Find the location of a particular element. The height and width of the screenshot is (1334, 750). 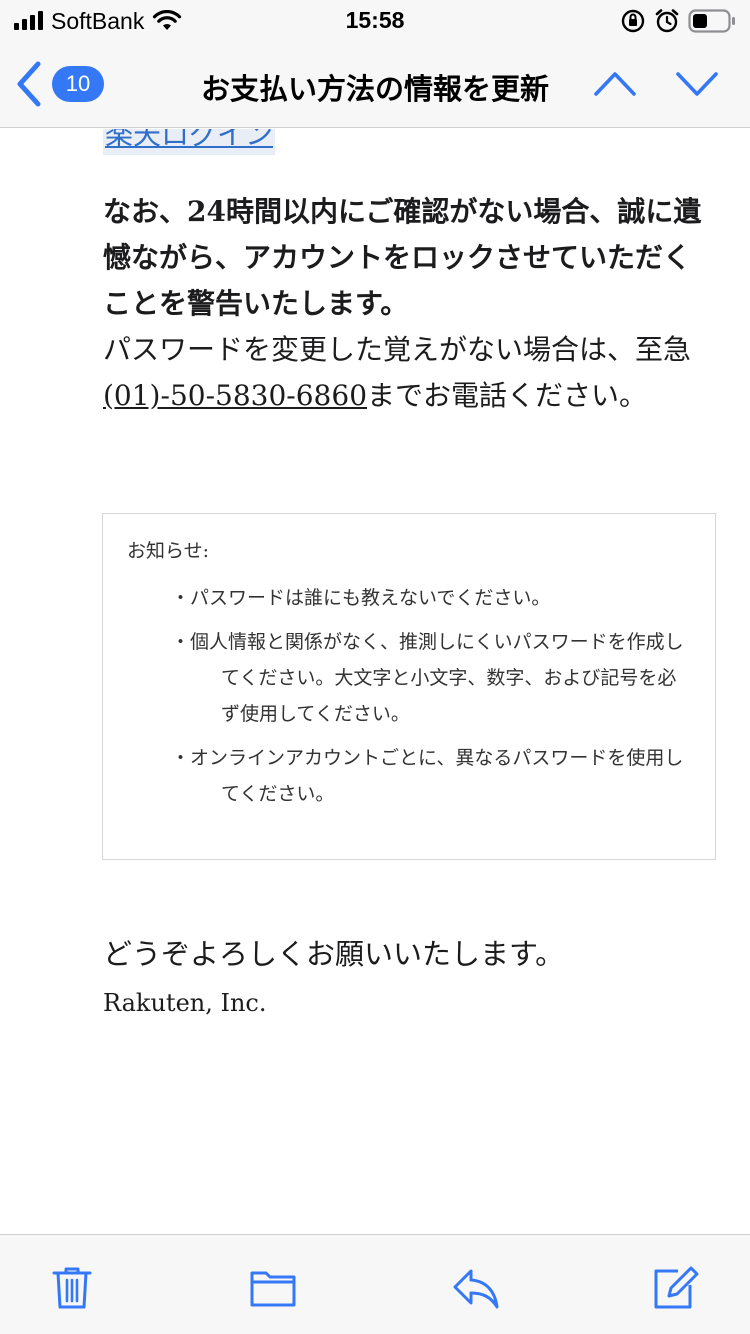

battery-icon is located at coordinates (711, 21).